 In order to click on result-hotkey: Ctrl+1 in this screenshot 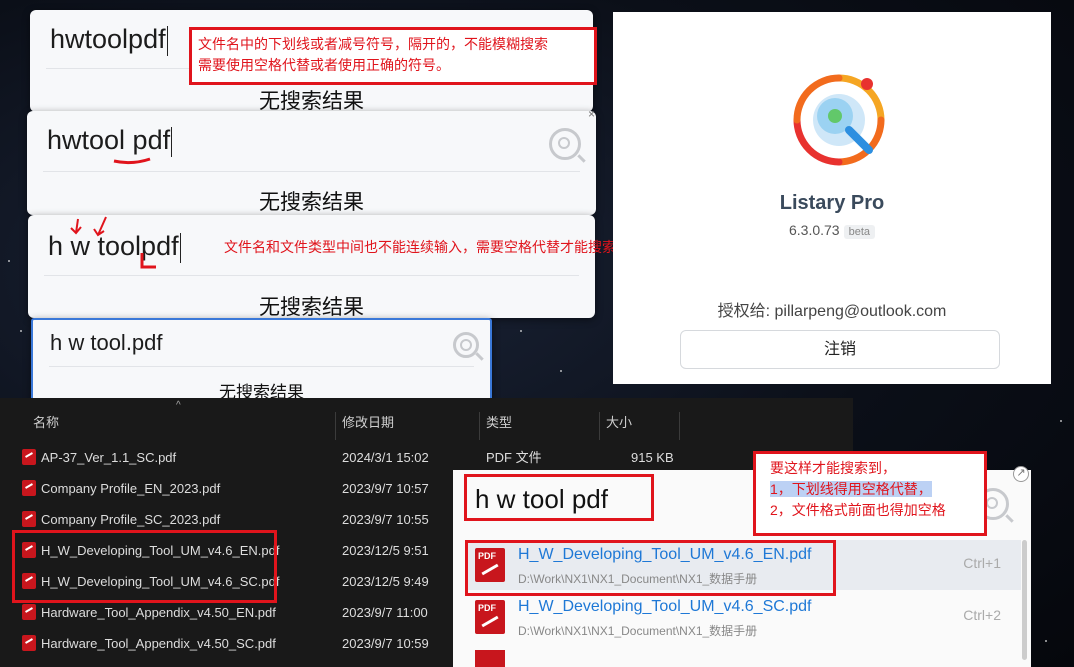, I will do `click(982, 563)`.